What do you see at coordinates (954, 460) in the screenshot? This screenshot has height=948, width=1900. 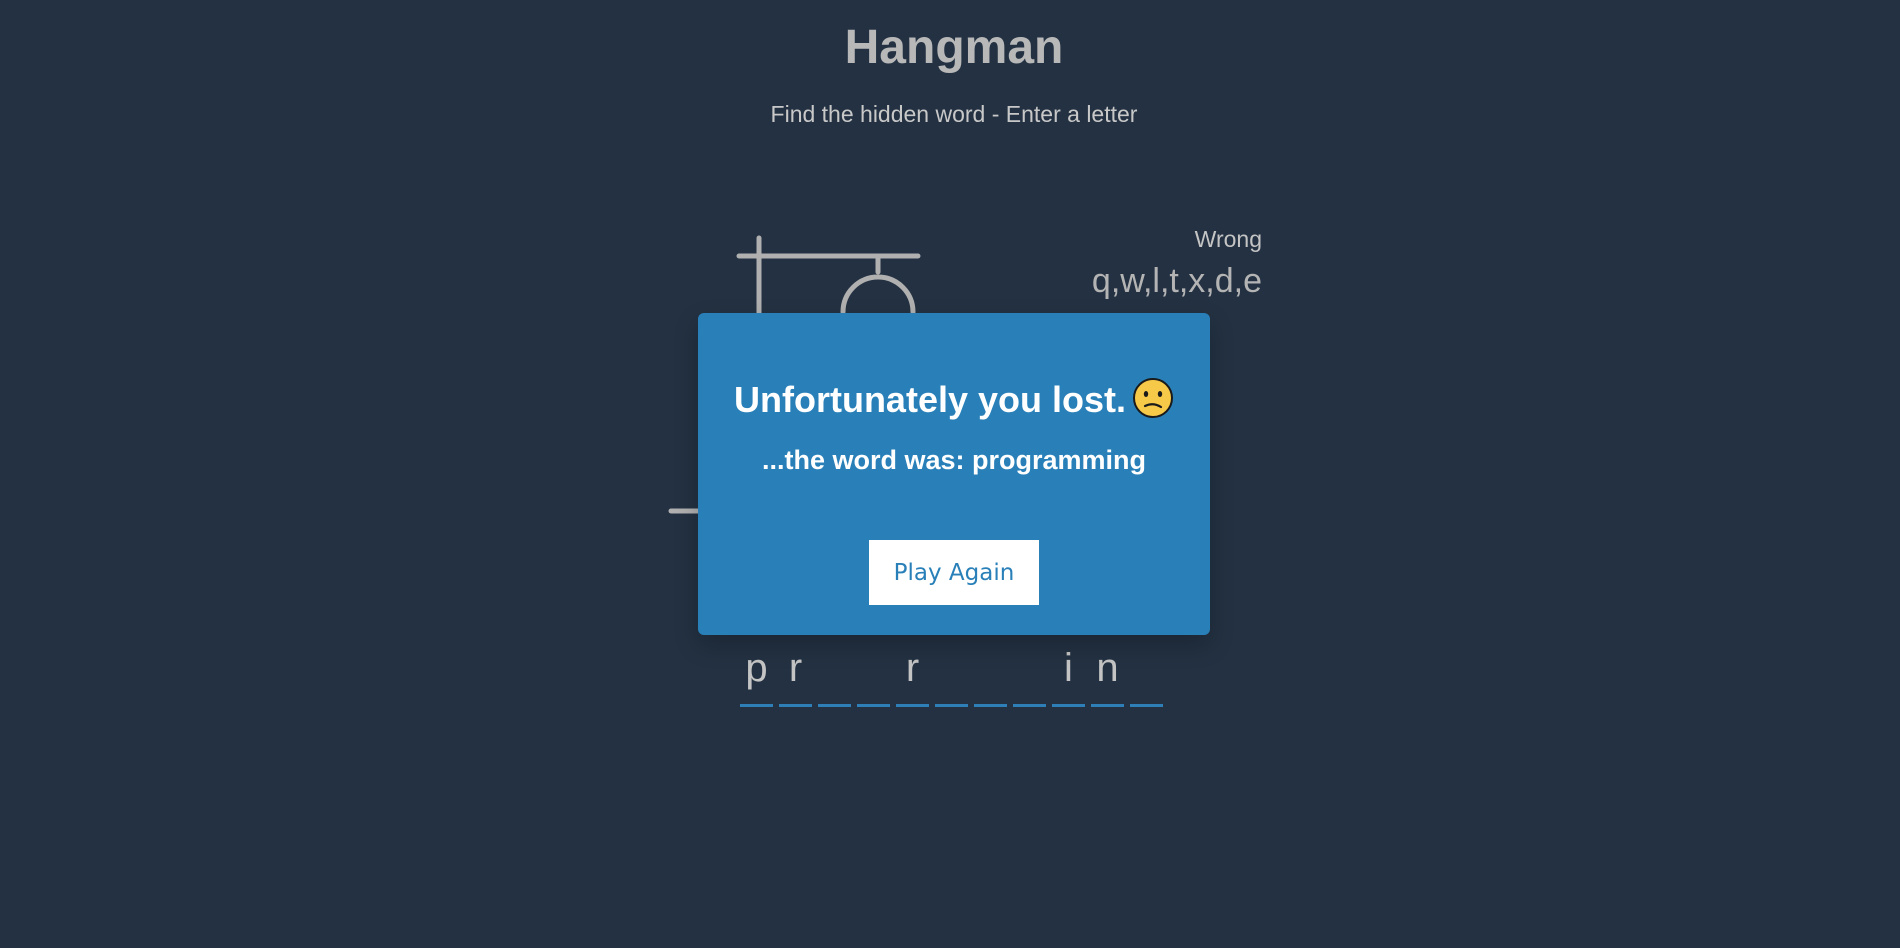 I see `word-reveal: ...the word was: programming` at bounding box center [954, 460].